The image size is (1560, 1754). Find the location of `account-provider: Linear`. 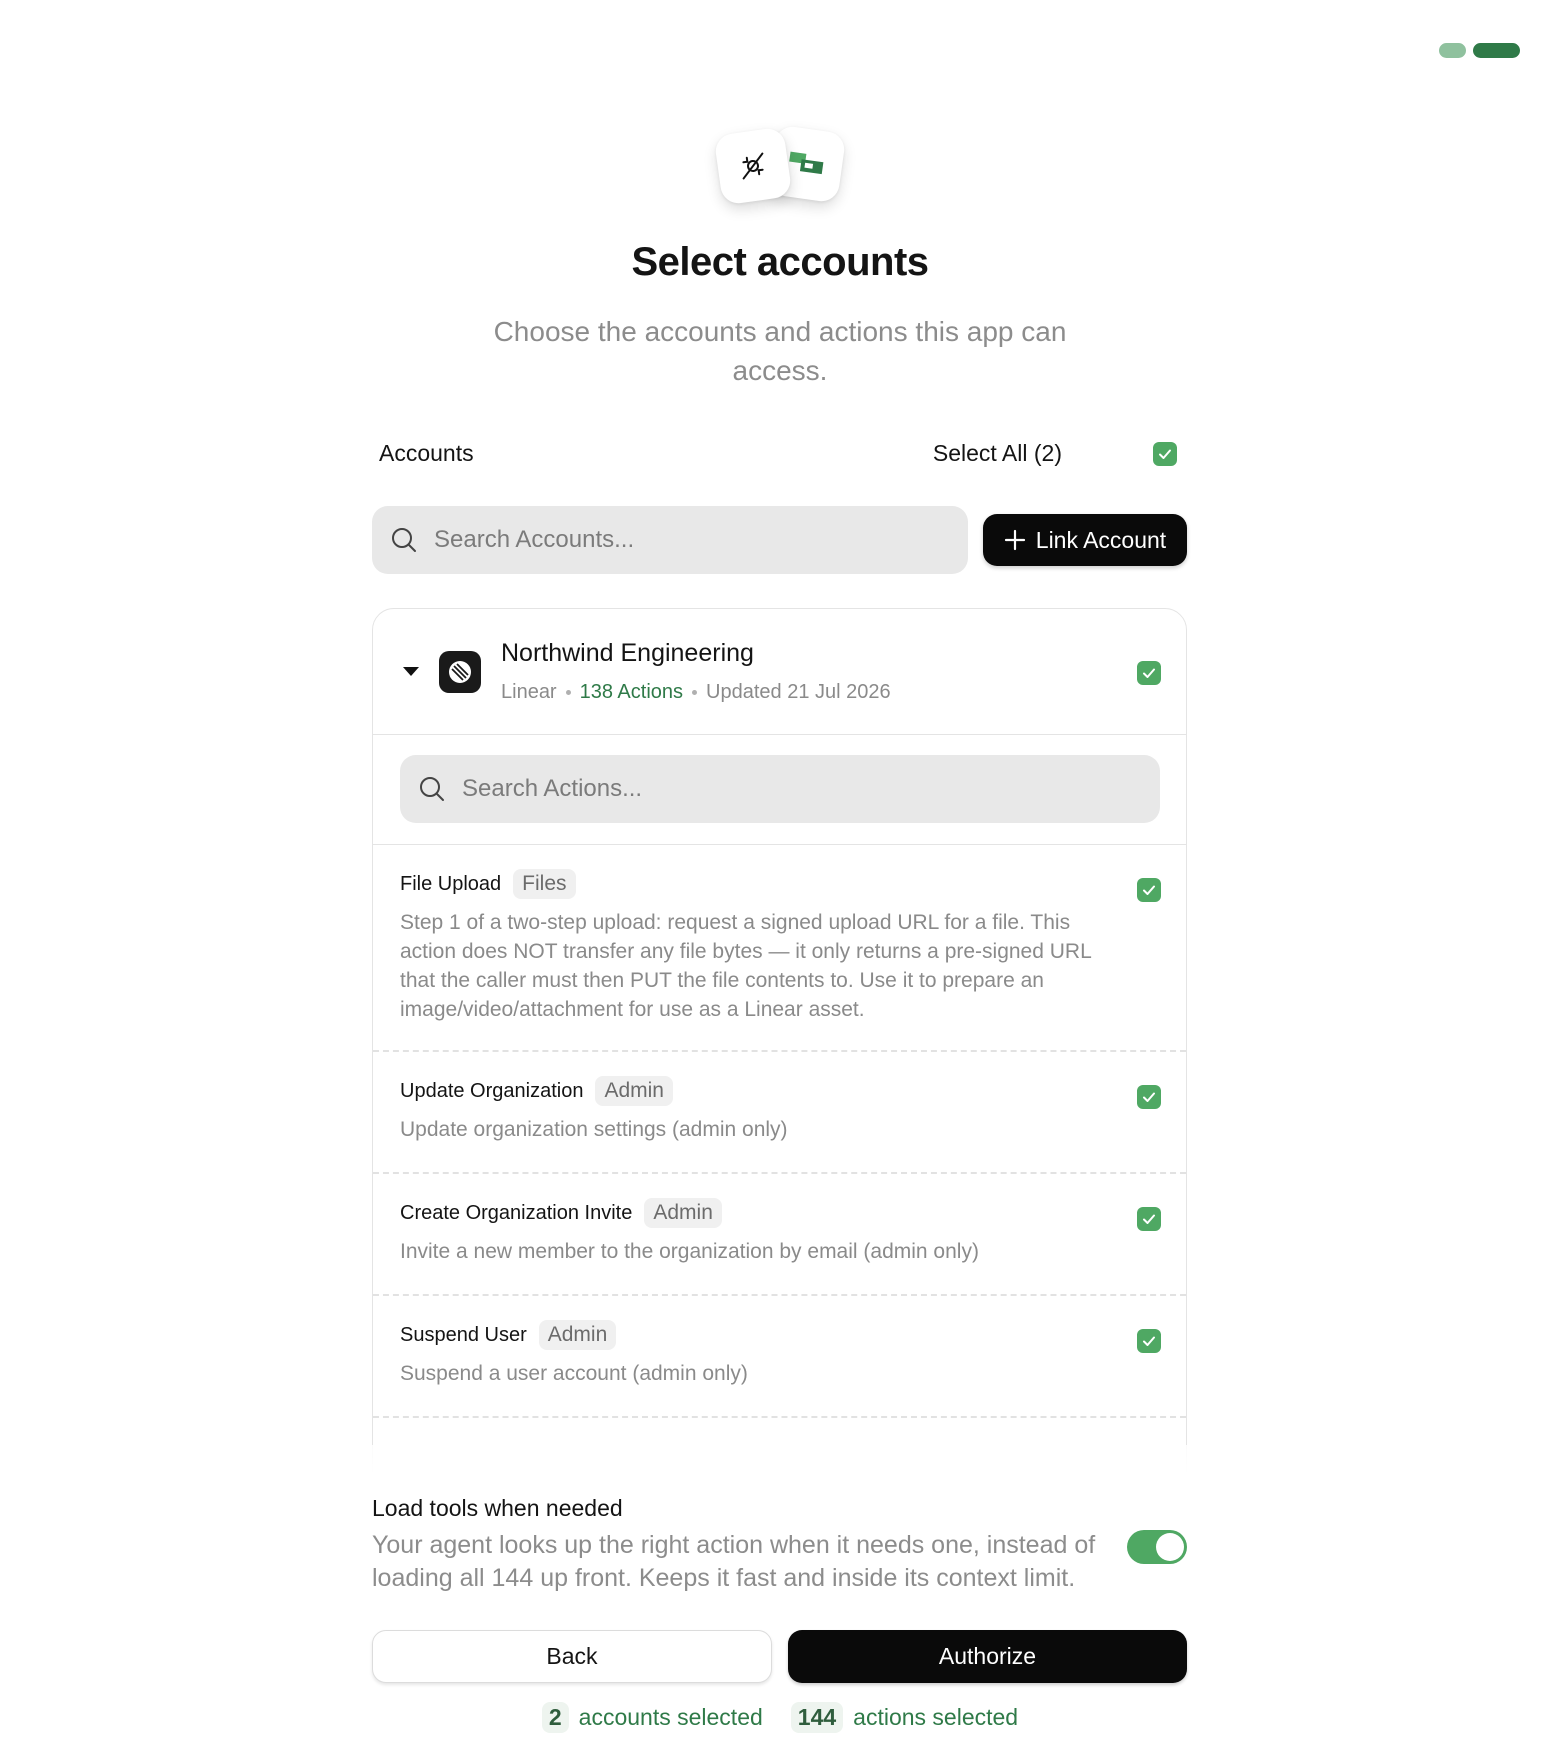

account-provider: Linear is located at coordinates (529, 692).